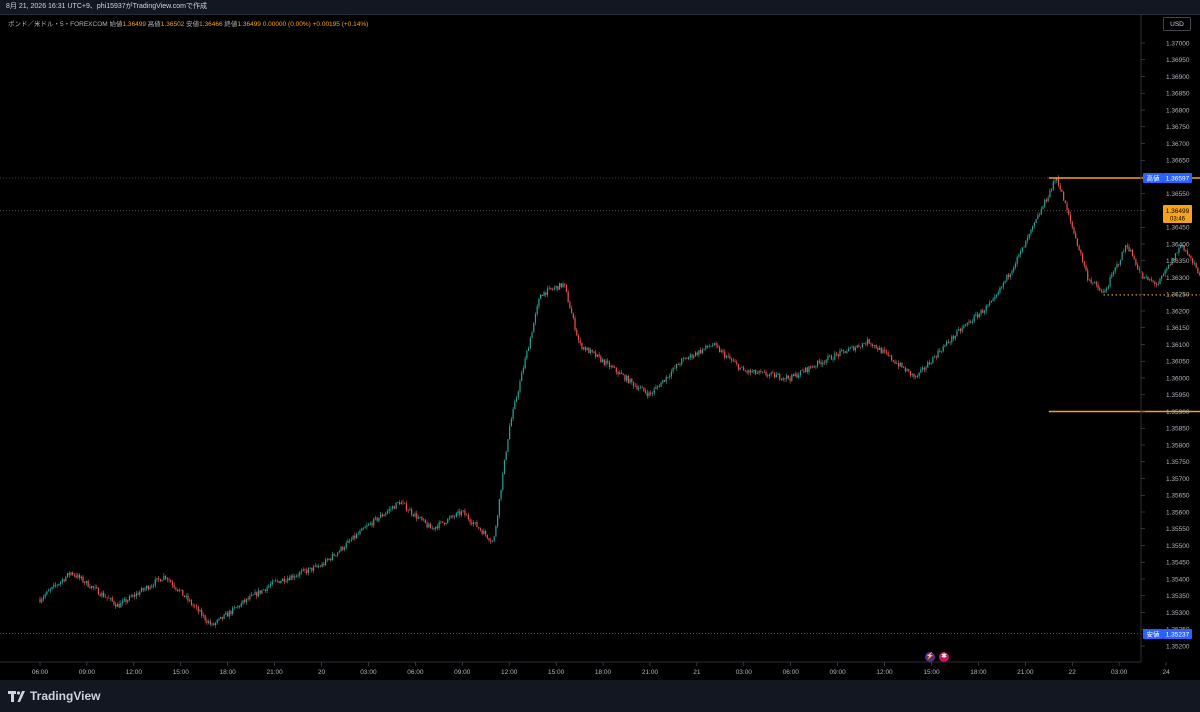 This screenshot has height=712, width=1200. Describe the element at coordinates (54, 696) in the screenshot. I see `tradingview-logo: TradingView` at that location.